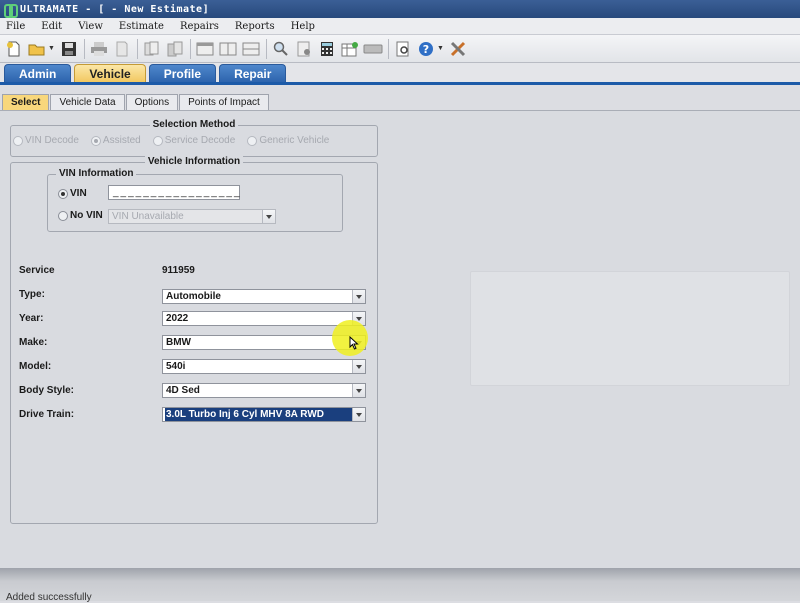 The image size is (800, 603). What do you see at coordinates (33, 342) in the screenshot?
I see `make-label: Make:` at bounding box center [33, 342].